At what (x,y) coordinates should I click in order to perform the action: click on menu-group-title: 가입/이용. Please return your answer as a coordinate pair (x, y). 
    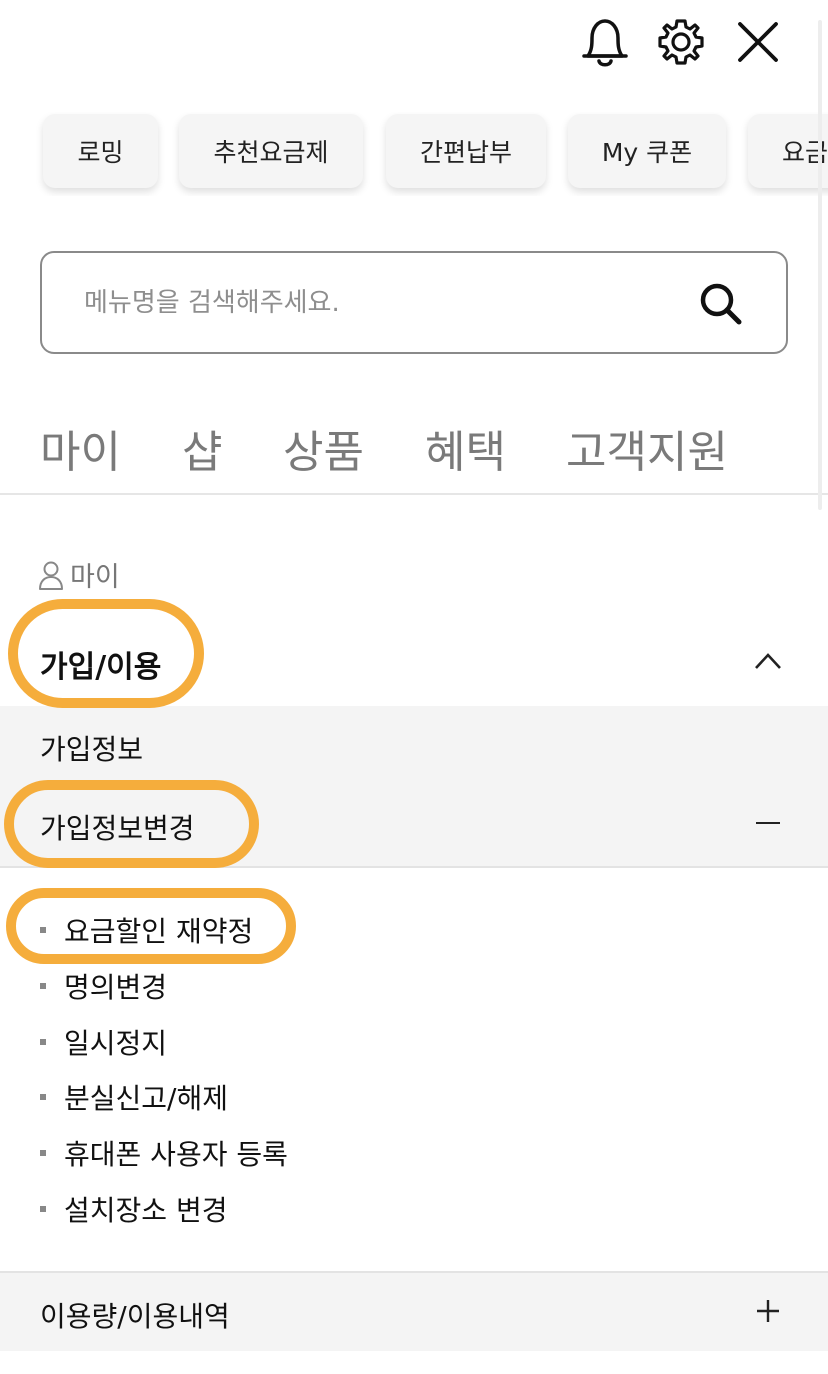
    Looking at the image, I should click on (101, 667).